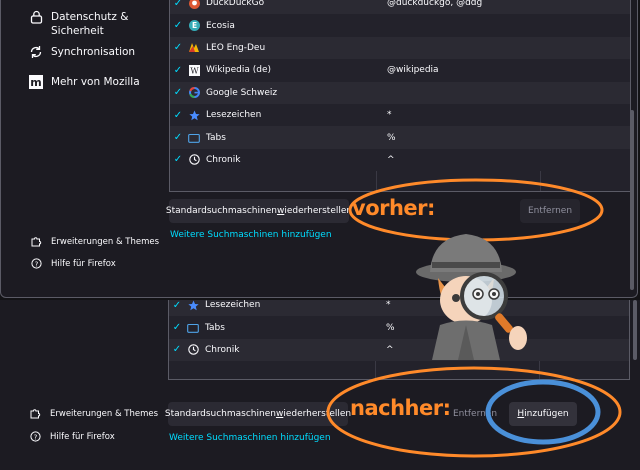 Image resolution: width=640 pixels, height=470 pixels. What do you see at coordinates (400, 25) in the screenshot?
I see `table-row: ✓ E Ecosia` at bounding box center [400, 25].